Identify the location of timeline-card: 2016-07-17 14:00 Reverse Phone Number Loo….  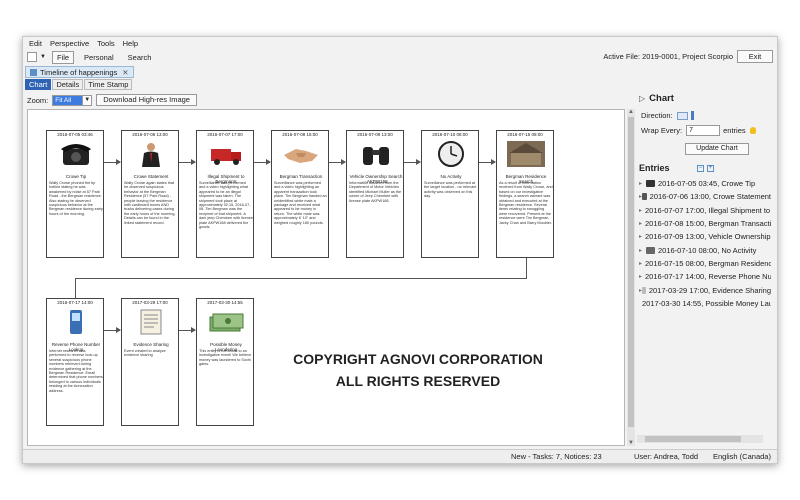
(75, 362).